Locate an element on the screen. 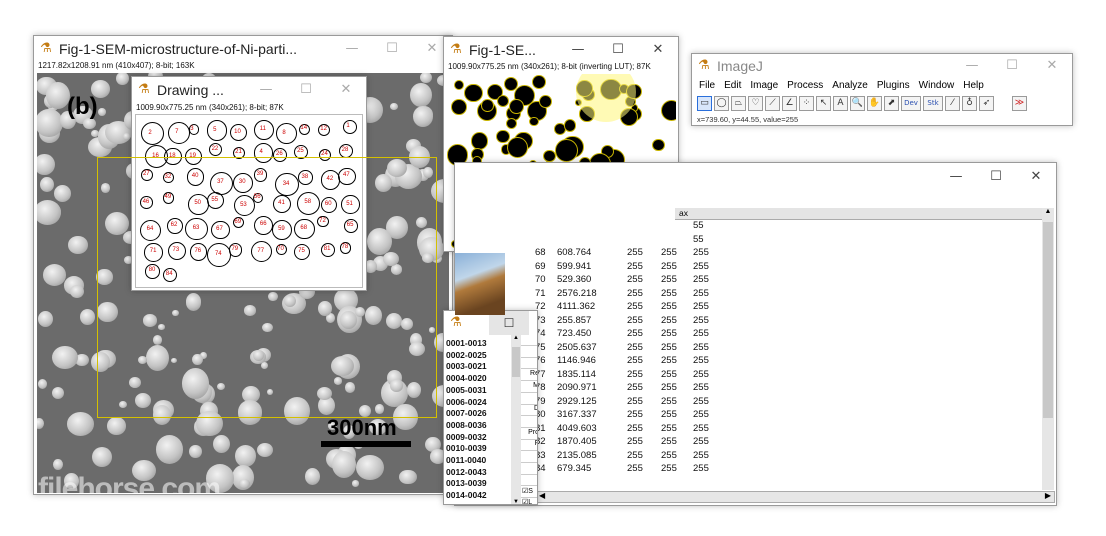  mask-titlebar: ⚗ Fig-1-SE... — ☐ ✕ is located at coordinates (561, 50).